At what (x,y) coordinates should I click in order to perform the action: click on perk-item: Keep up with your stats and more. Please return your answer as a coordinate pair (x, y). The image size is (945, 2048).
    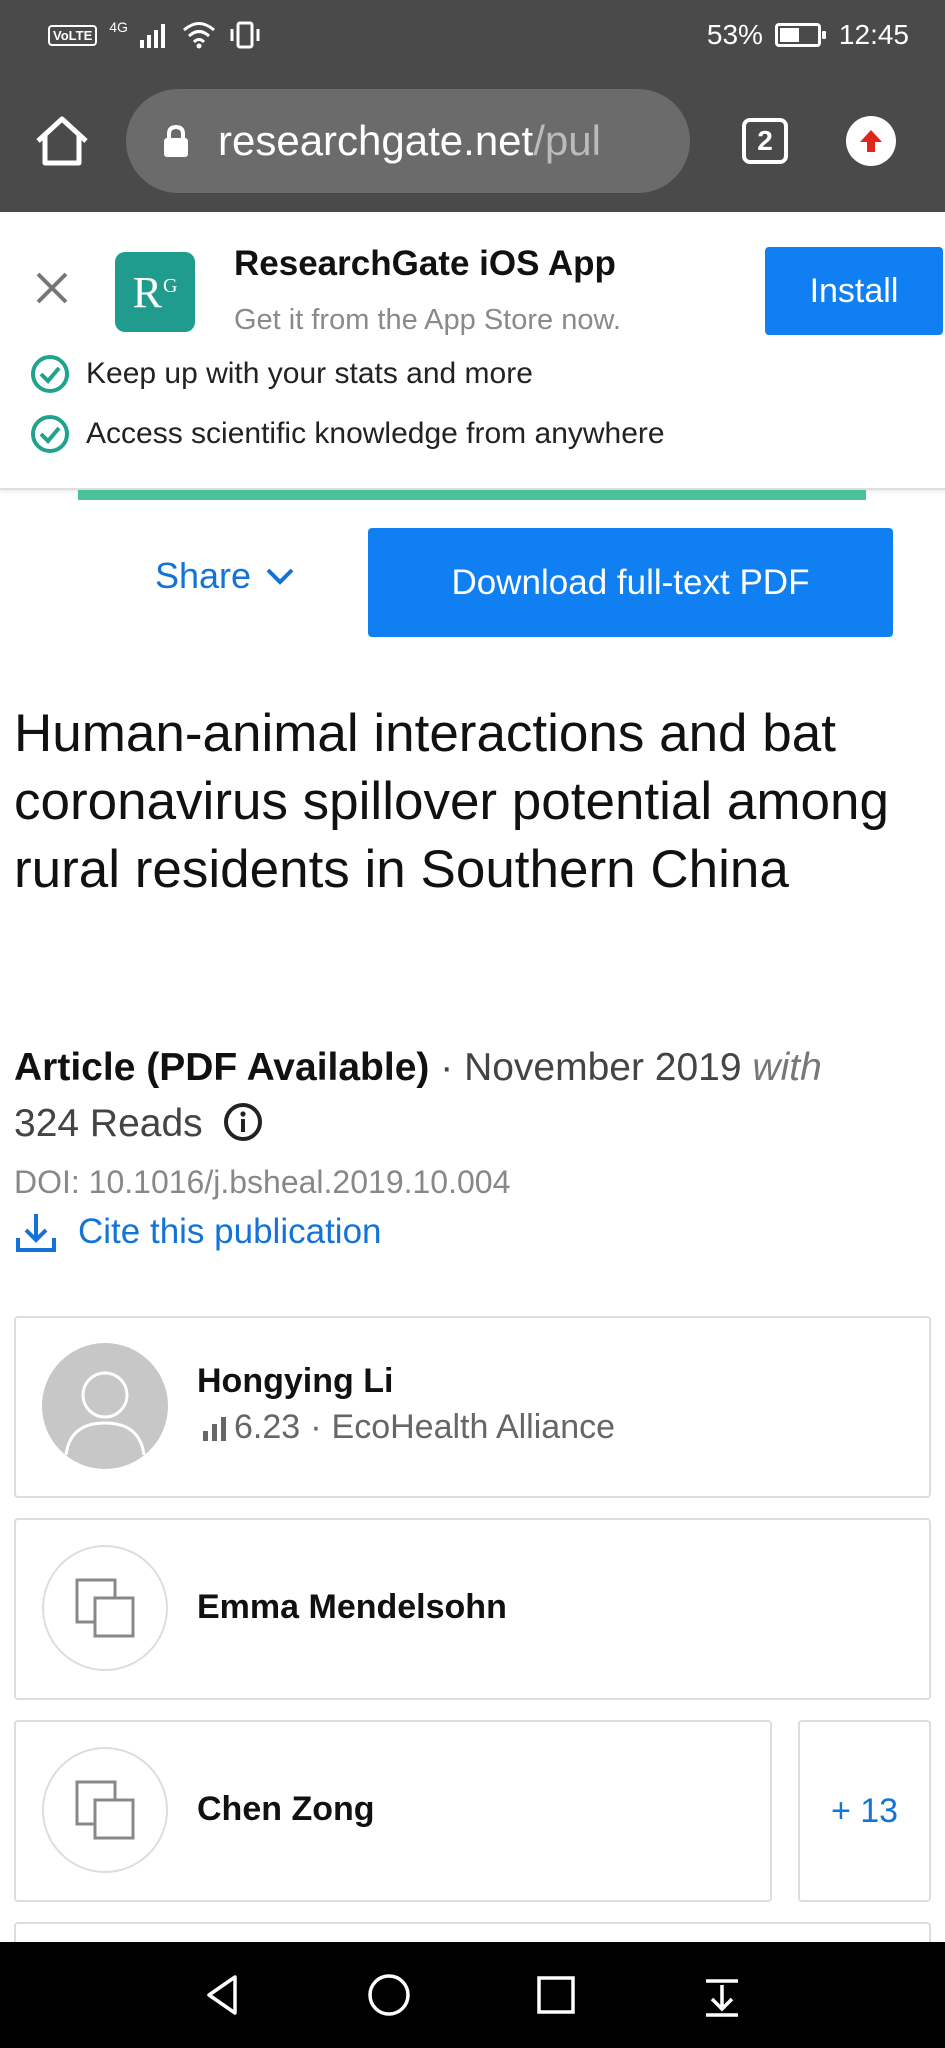
    Looking at the image, I should click on (281, 374).